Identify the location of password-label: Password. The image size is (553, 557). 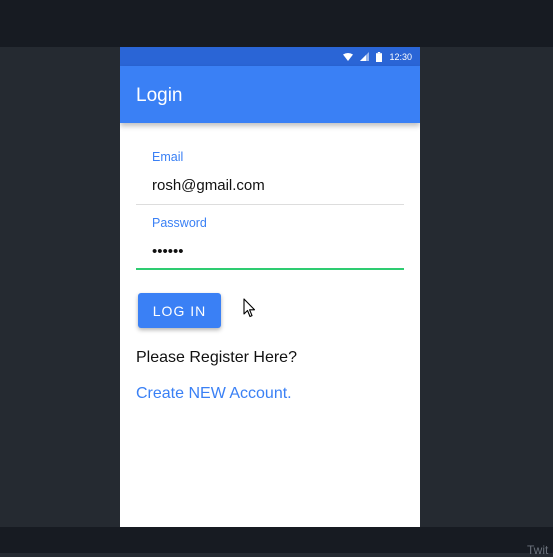
(179, 223).